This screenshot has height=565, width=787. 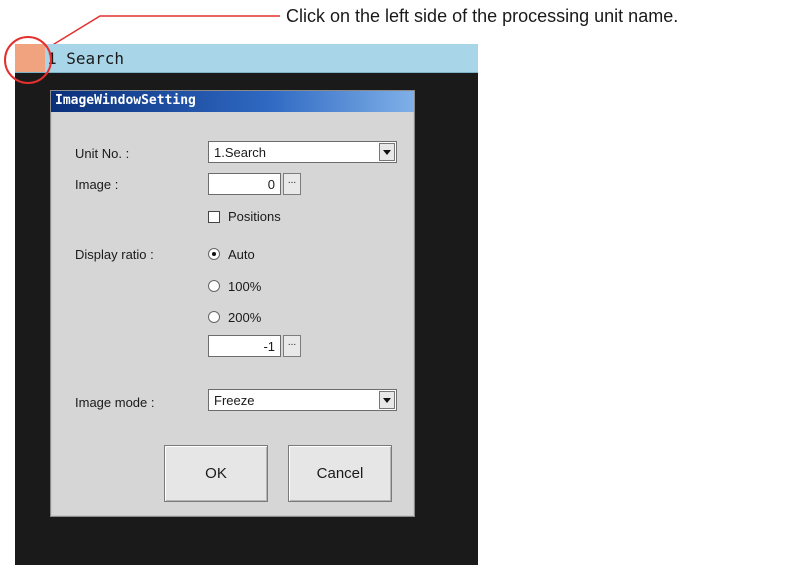 I want to click on radio-auto, so click(x=214, y=254).